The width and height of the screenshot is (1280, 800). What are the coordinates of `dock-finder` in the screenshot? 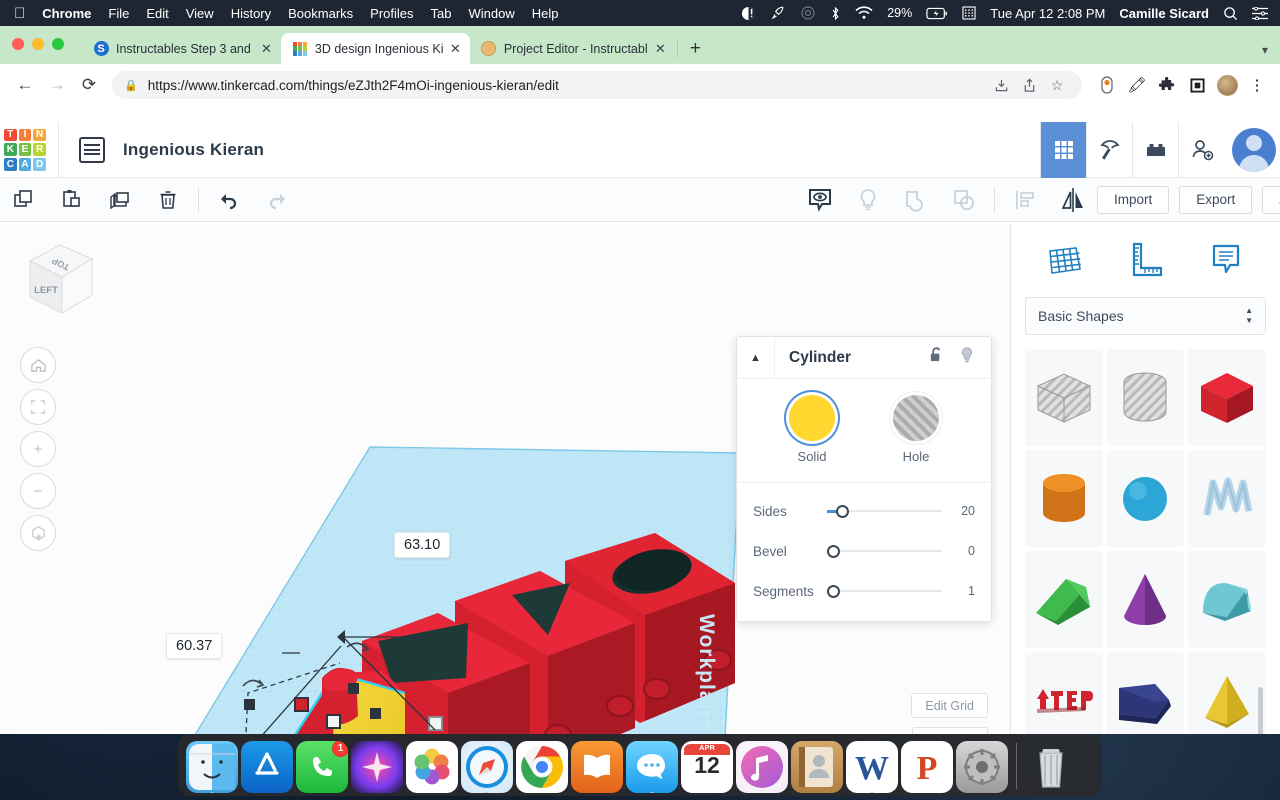 It's located at (212, 767).